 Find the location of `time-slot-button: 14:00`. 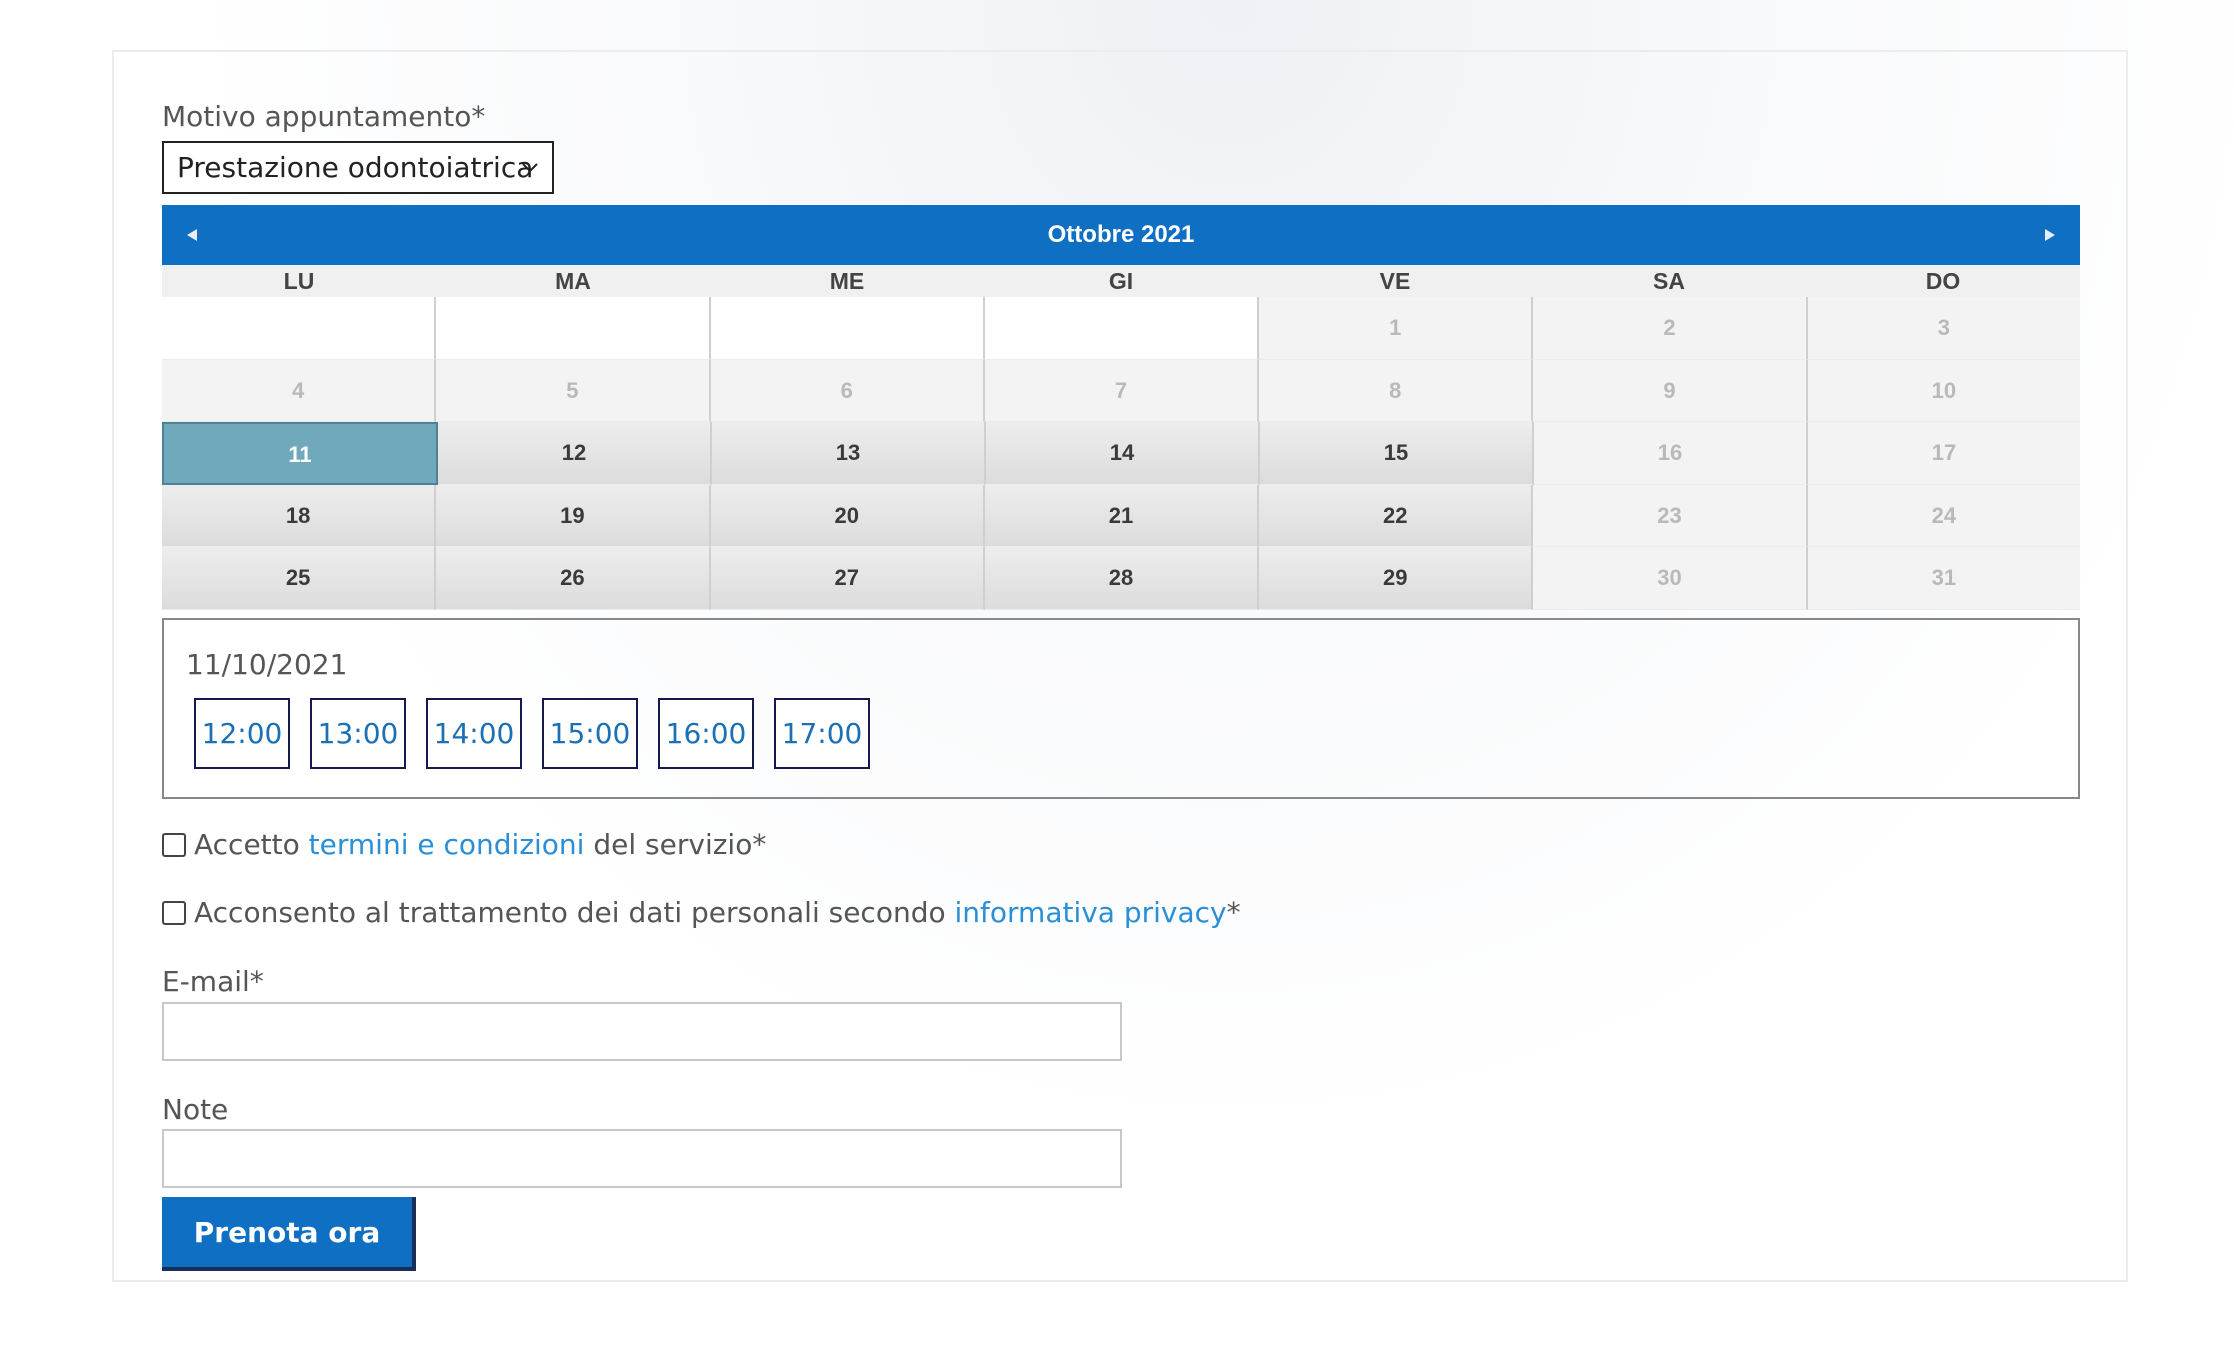

time-slot-button: 14:00 is located at coordinates (474, 733).